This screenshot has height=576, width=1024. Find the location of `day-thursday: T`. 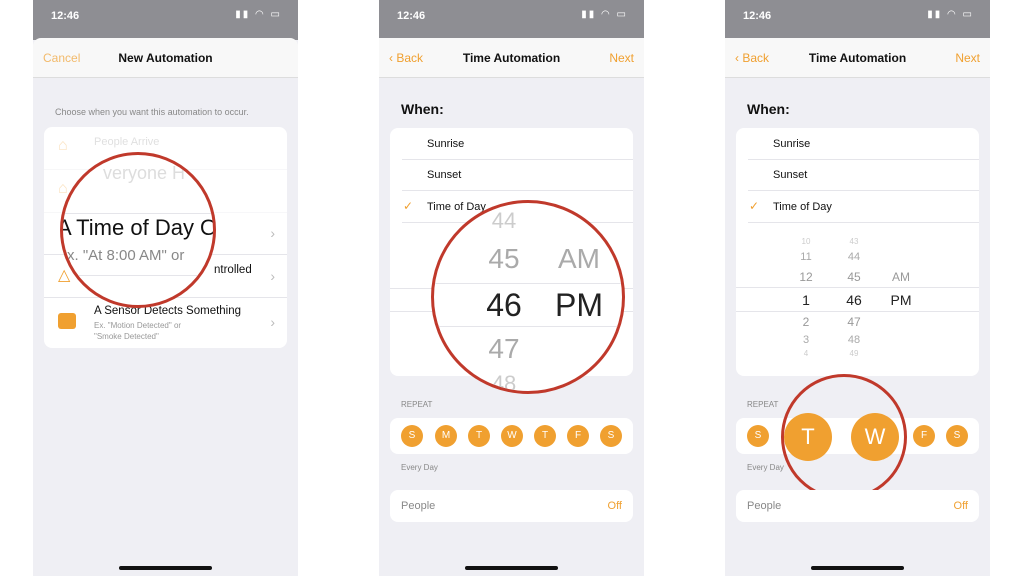

day-thursday: T is located at coordinates (545, 436).